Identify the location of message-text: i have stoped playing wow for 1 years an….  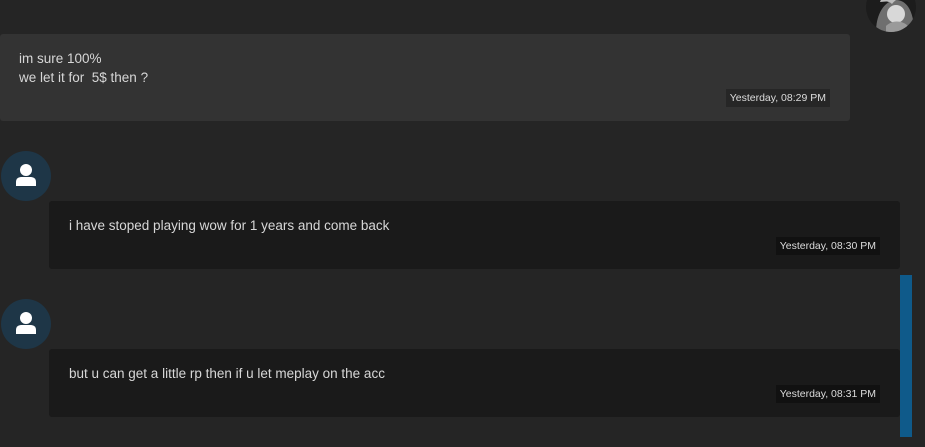
(229, 225).